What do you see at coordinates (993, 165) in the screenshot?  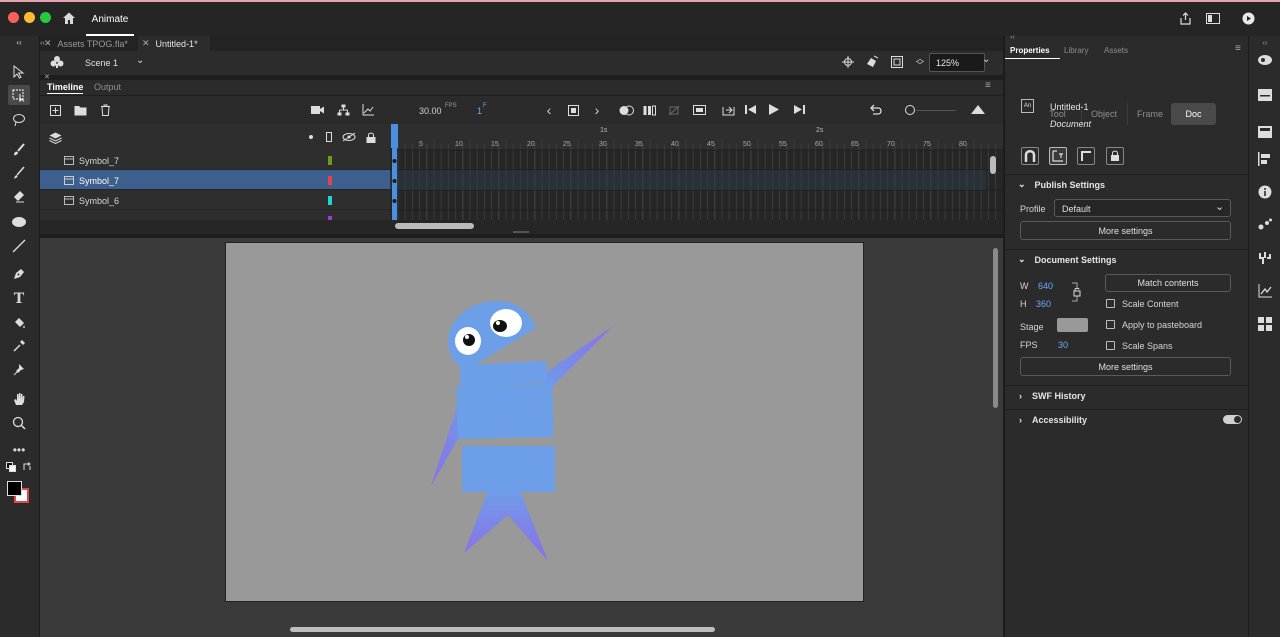 I see `timeline-vertical-scrollbar` at bounding box center [993, 165].